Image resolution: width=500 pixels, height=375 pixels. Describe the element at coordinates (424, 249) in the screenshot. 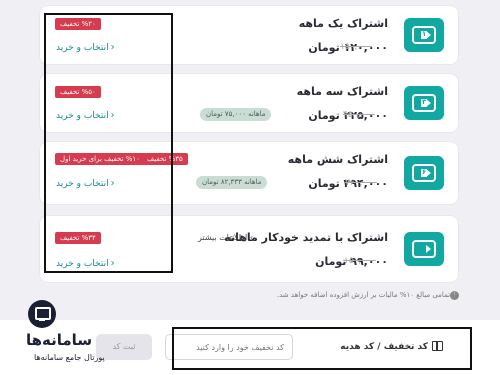

I see `auto-renew-icon` at that location.